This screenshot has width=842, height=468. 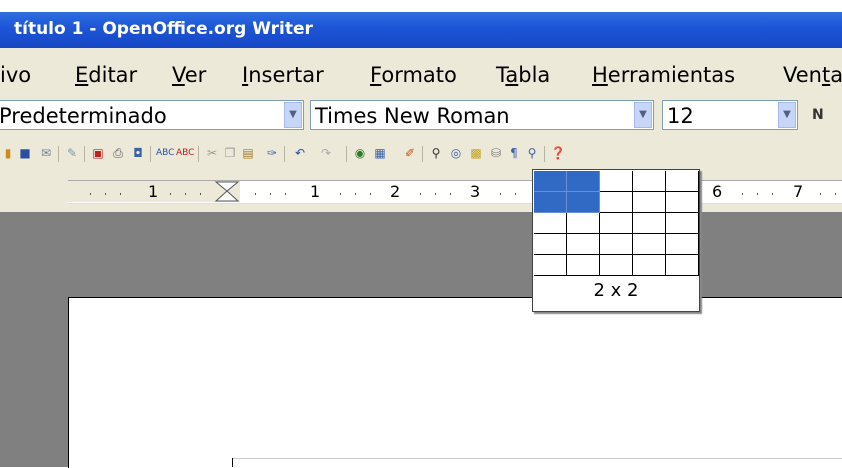 I want to click on autospell-icon: ABC, so click(x=185, y=153).